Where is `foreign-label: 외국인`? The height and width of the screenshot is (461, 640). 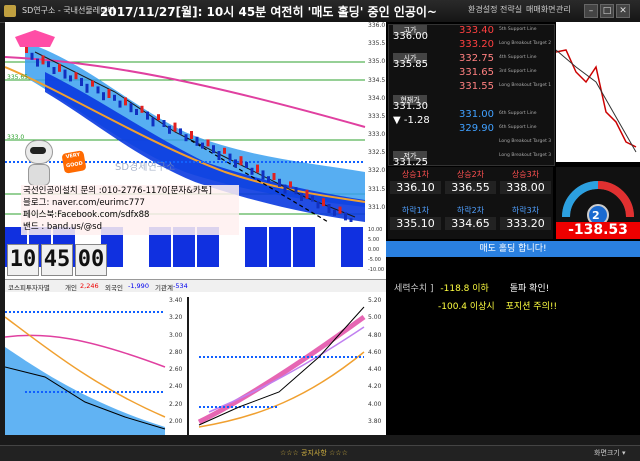 foreign-label: 외국인 is located at coordinates (114, 288).